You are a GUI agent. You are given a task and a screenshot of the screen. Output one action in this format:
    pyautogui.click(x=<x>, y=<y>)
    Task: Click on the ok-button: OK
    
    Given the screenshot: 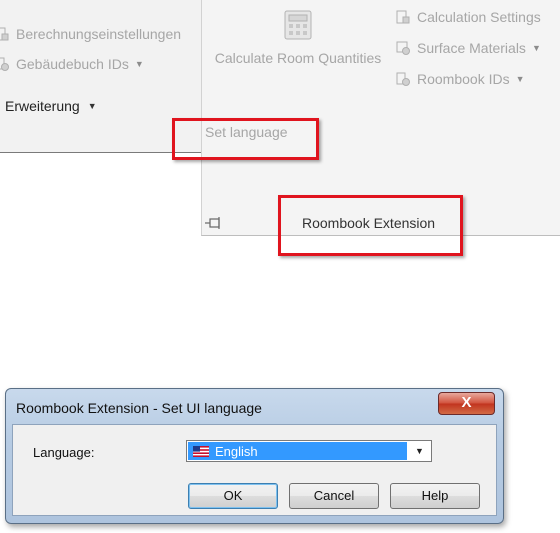 What is the action you would take?
    pyautogui.click(x=233, y=496)
    